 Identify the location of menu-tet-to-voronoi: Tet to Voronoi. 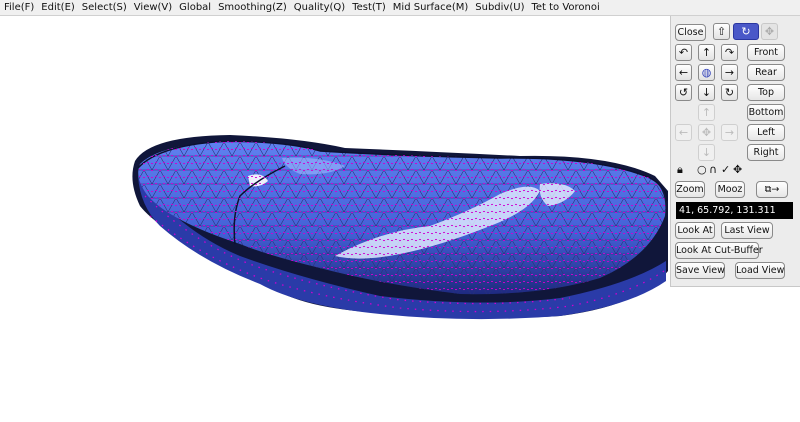
(564, 7).